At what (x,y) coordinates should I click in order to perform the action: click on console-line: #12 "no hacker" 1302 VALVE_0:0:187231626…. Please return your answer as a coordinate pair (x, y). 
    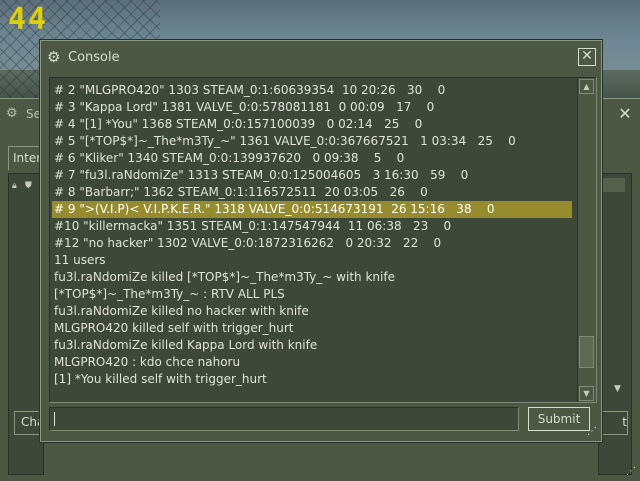
    Looking at the image, I should click on (248, 243).